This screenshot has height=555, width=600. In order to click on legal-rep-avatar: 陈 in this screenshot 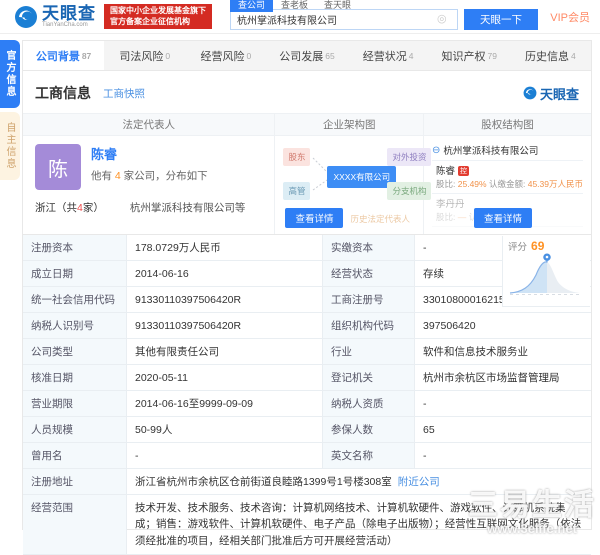, I will do `click(58, 167)`.